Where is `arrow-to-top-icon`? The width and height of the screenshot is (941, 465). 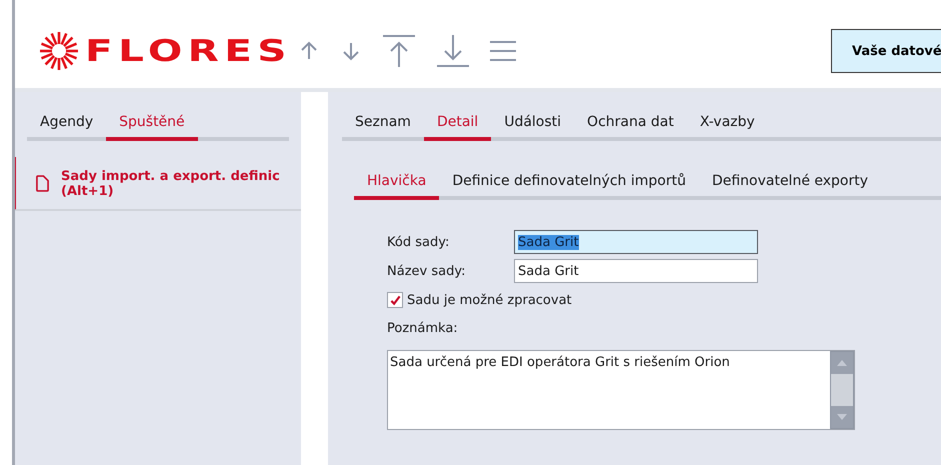
arrow-to-top-icon is located at coordinates (399, 51).